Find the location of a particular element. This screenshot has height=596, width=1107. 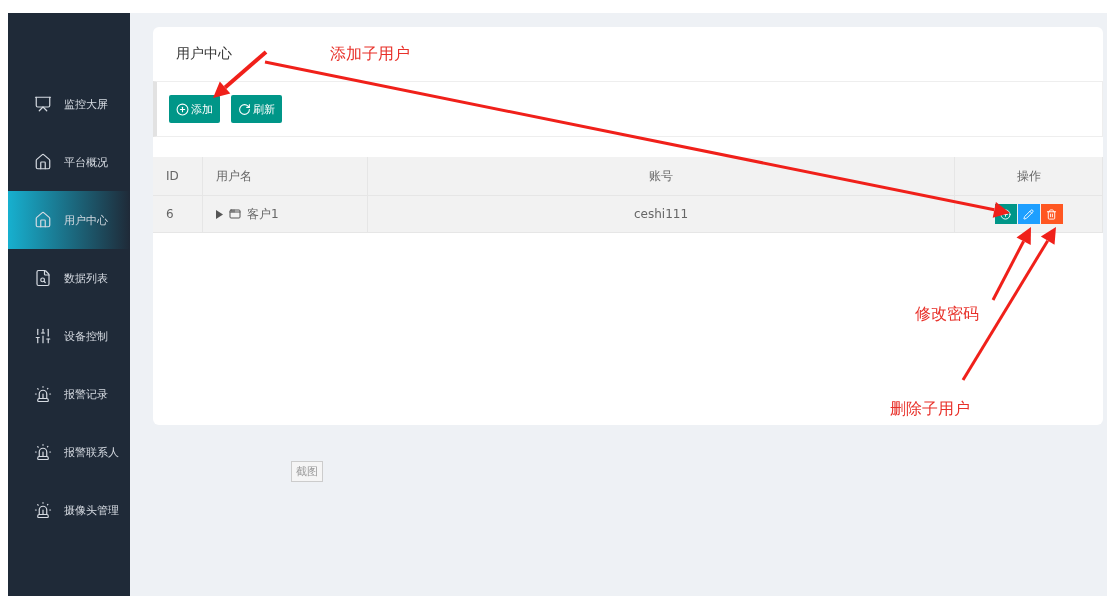

sidebar-item: 设备控制 is located at coordinates (69, 336).